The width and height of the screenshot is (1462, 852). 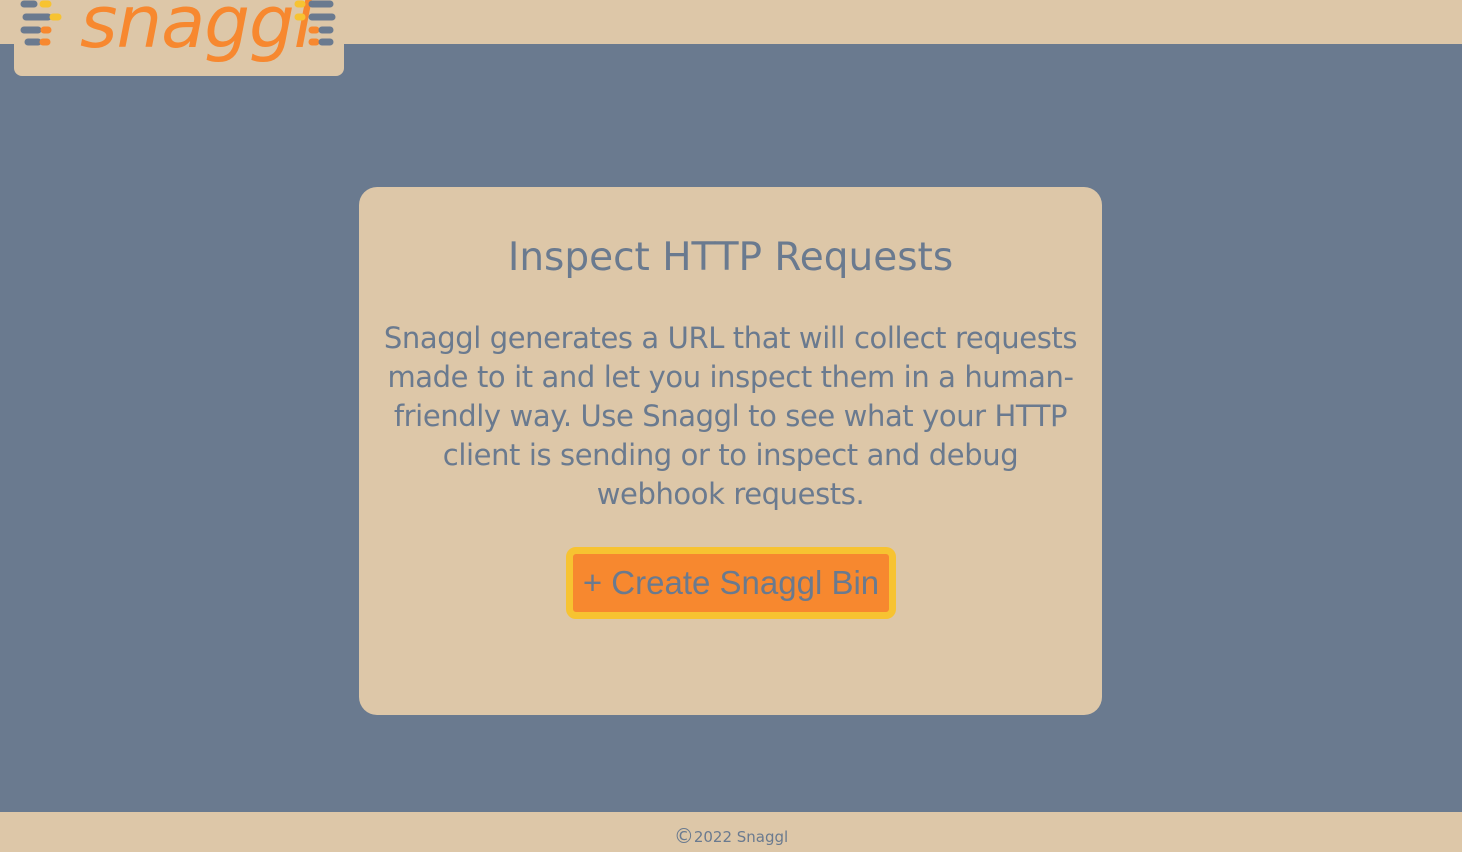 I want to click on speed-lines-left-icon, so click(x=41, y=23).